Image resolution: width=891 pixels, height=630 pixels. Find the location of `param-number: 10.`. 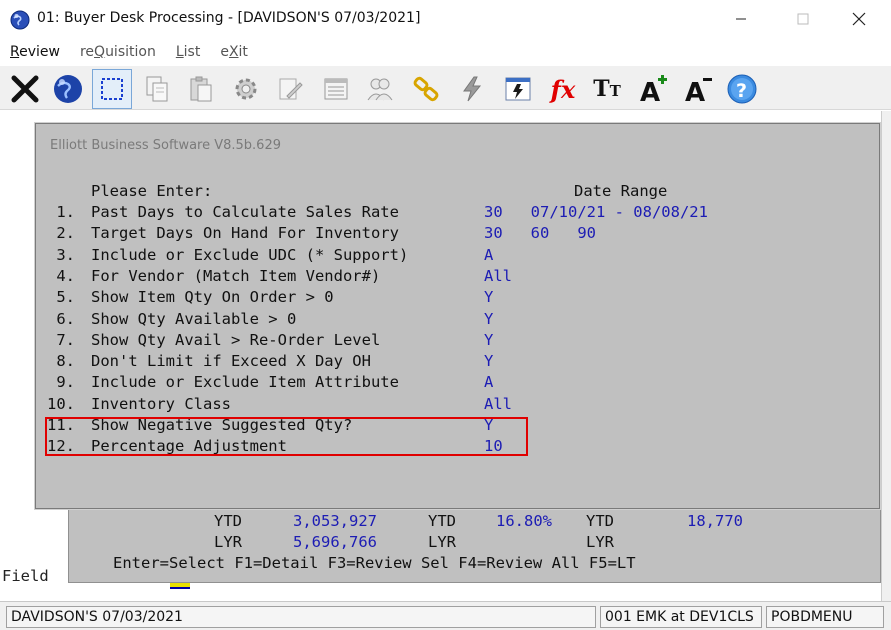

param-number: 10. is located at coordinates (61, 404).